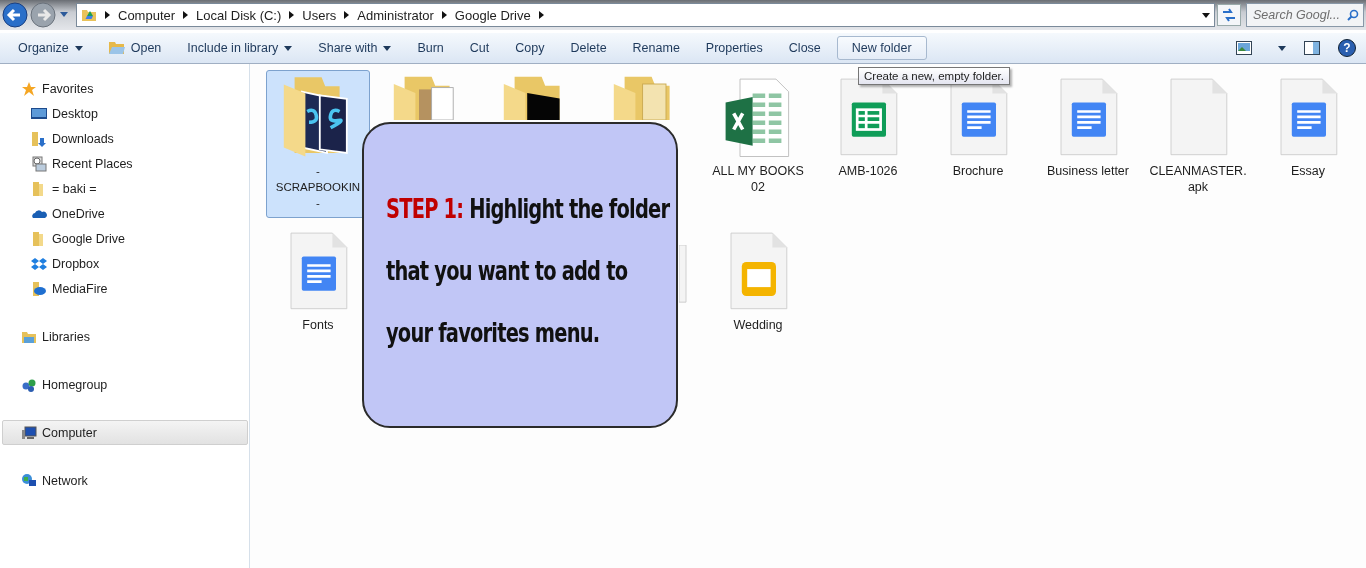 The image size is (1366, 568). What do you see at coordinates (758, 179) in the screenshot?
I see `file-name: ALL MY BOOKS 02` at bounding box center [758, 179].